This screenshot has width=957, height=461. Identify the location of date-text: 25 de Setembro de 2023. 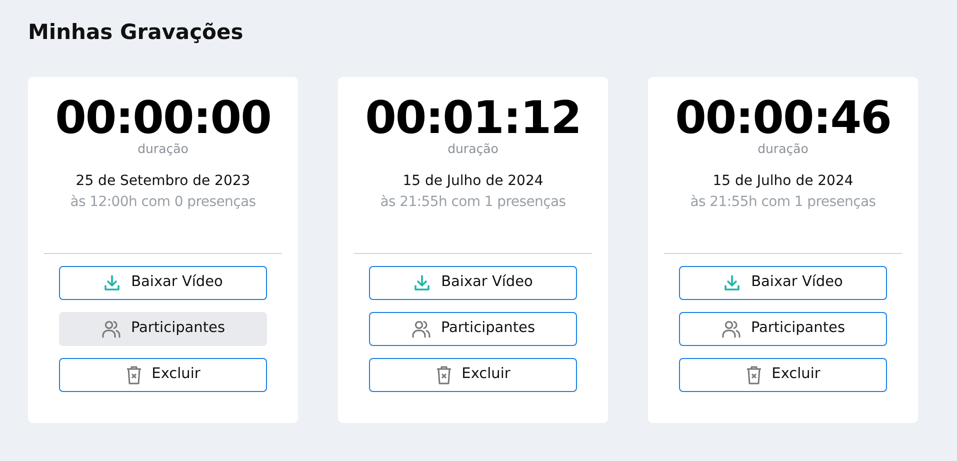
(163, 181).